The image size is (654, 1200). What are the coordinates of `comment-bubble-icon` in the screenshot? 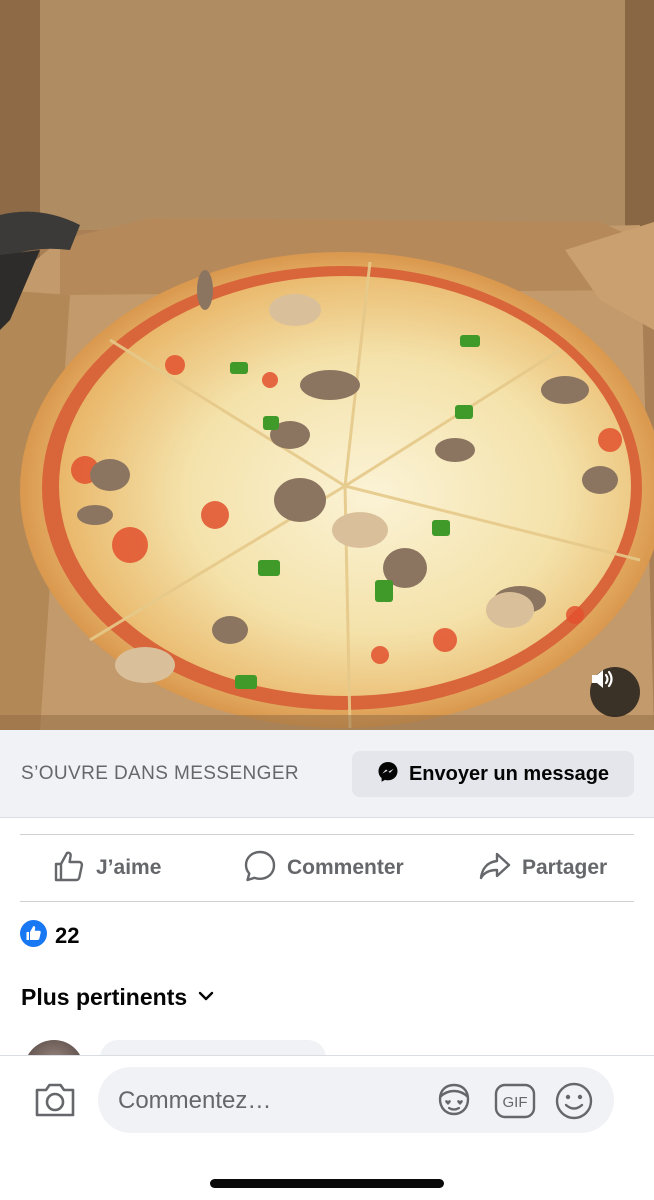 It's located at (260, 868).